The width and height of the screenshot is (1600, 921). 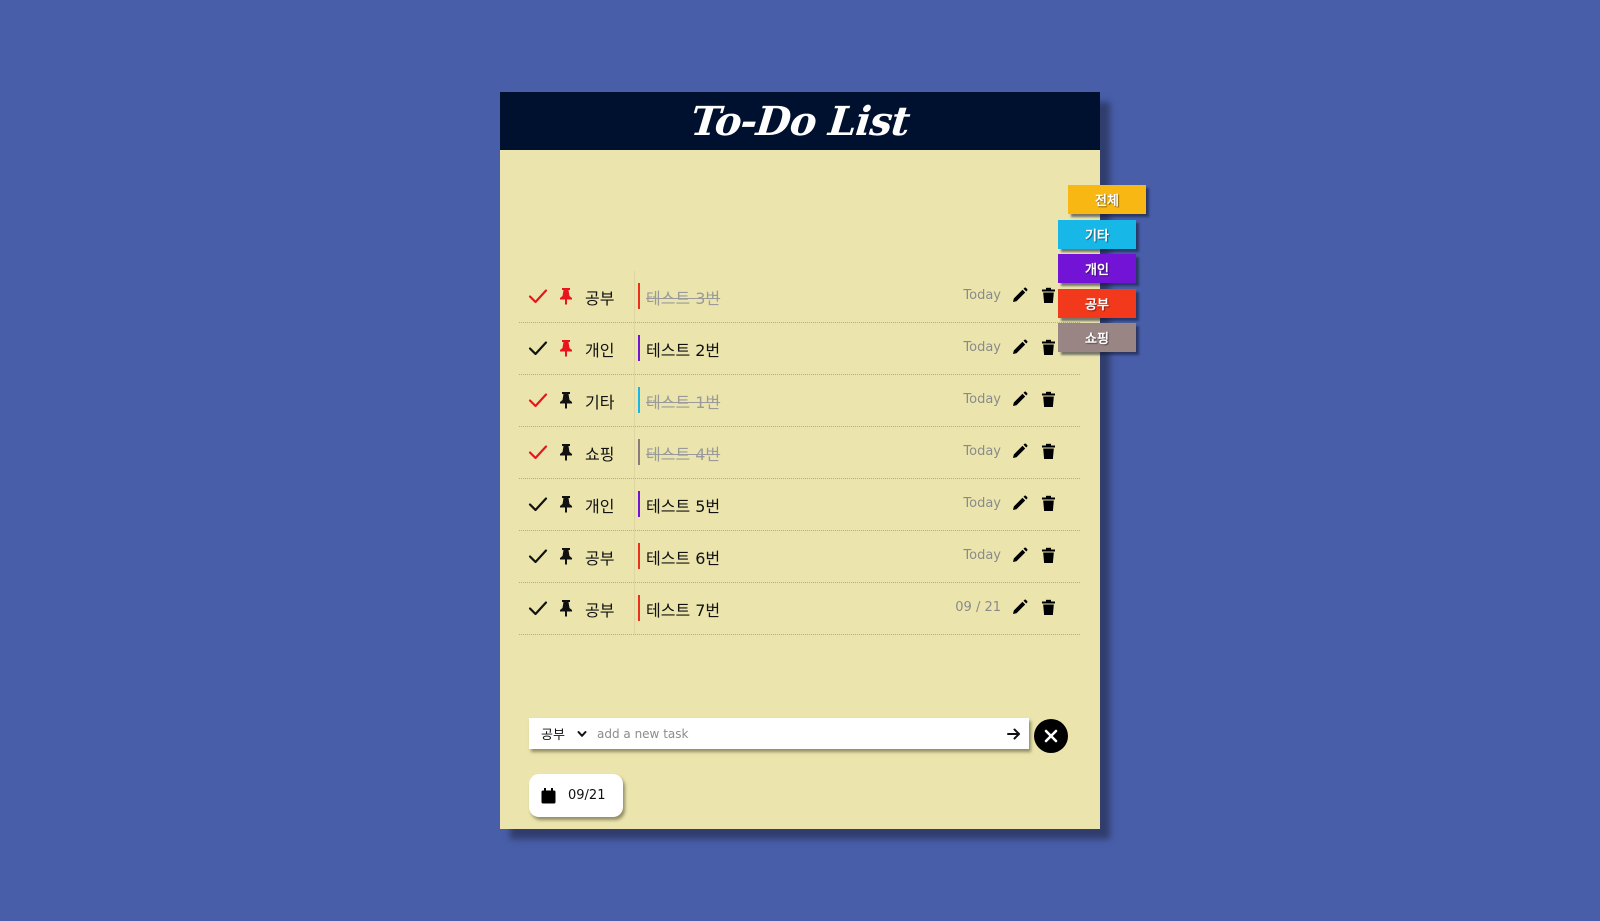 I want to click on task-row: 공부 테스트 7번 09 / 21, so click(x=799, y=609).